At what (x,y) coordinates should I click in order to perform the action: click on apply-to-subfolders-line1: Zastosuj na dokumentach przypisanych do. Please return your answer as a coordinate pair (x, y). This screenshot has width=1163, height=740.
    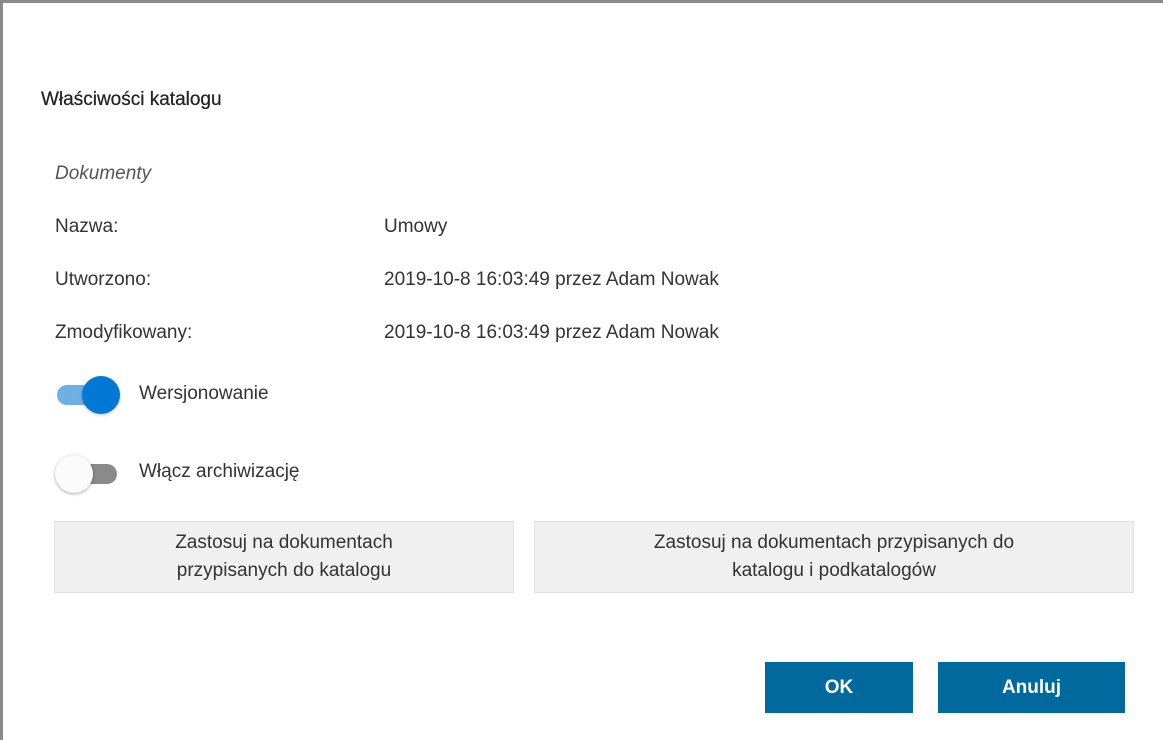
    Looking at the image, I should click on (834, 542).